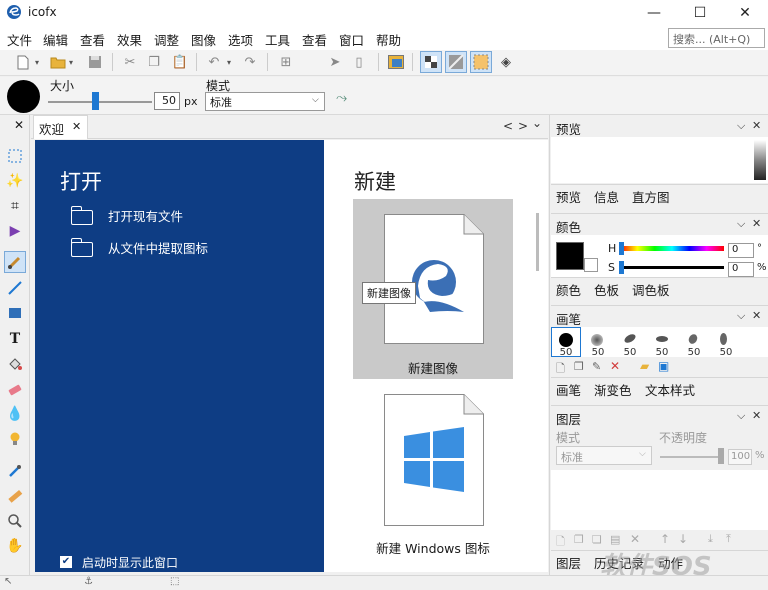 This screenshot has height=590, width=768. I want to click on tab-palette: 调色板, so click(651, 289).